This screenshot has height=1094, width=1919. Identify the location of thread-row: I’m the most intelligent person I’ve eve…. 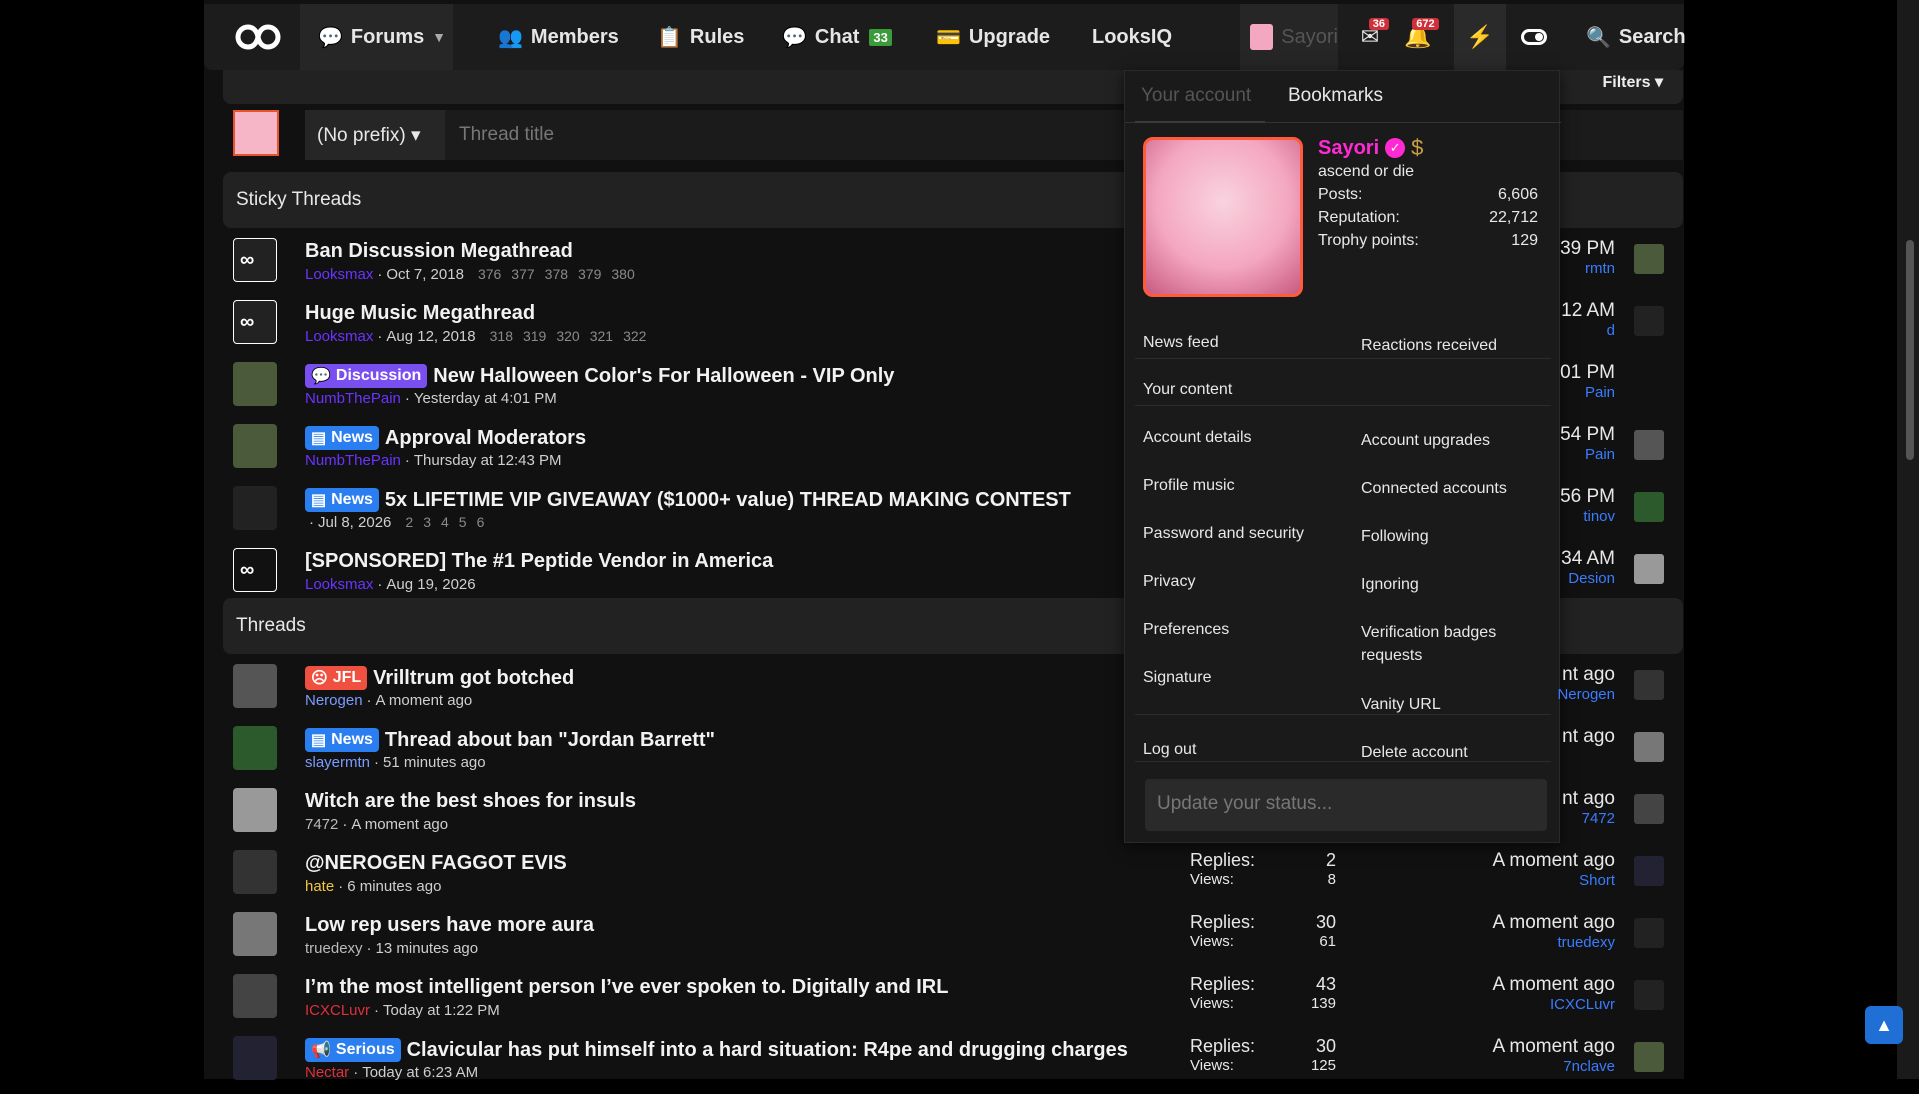
(673, 1001).